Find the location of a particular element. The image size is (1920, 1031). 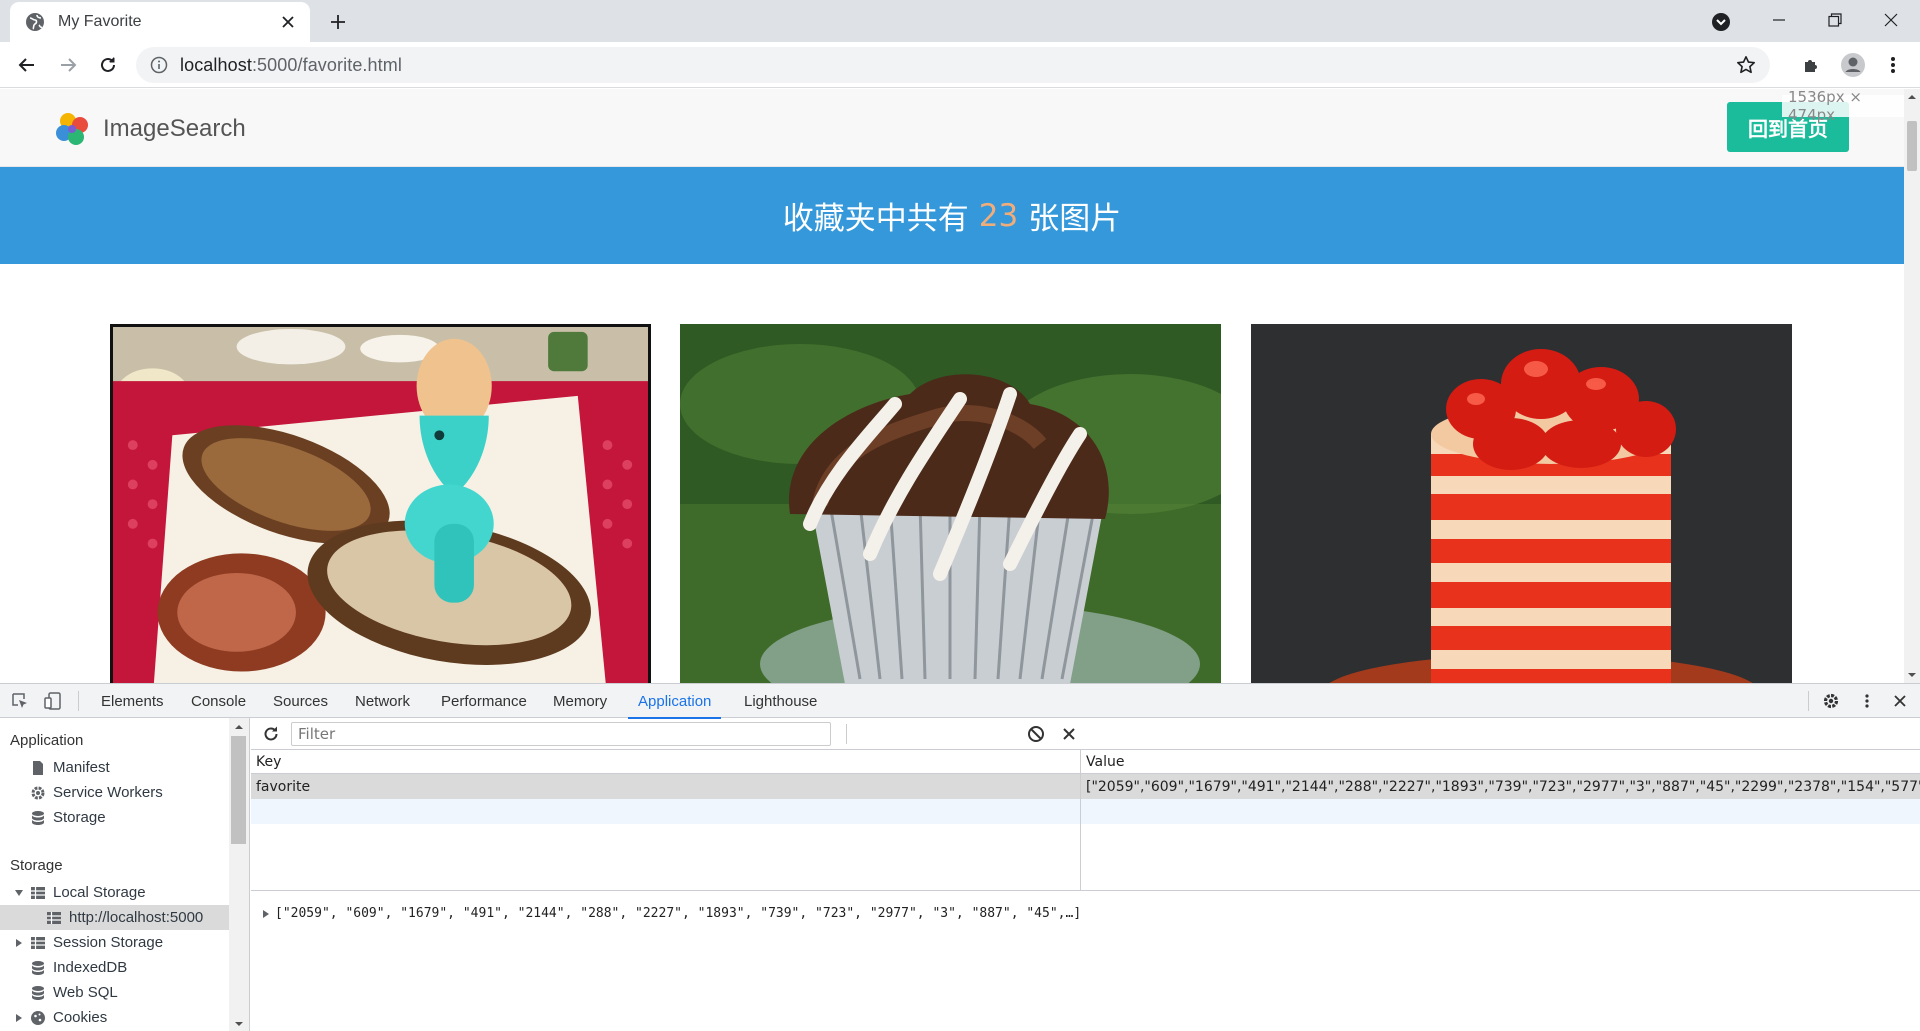

table-row-empty is located at coordinates (1085, 811).